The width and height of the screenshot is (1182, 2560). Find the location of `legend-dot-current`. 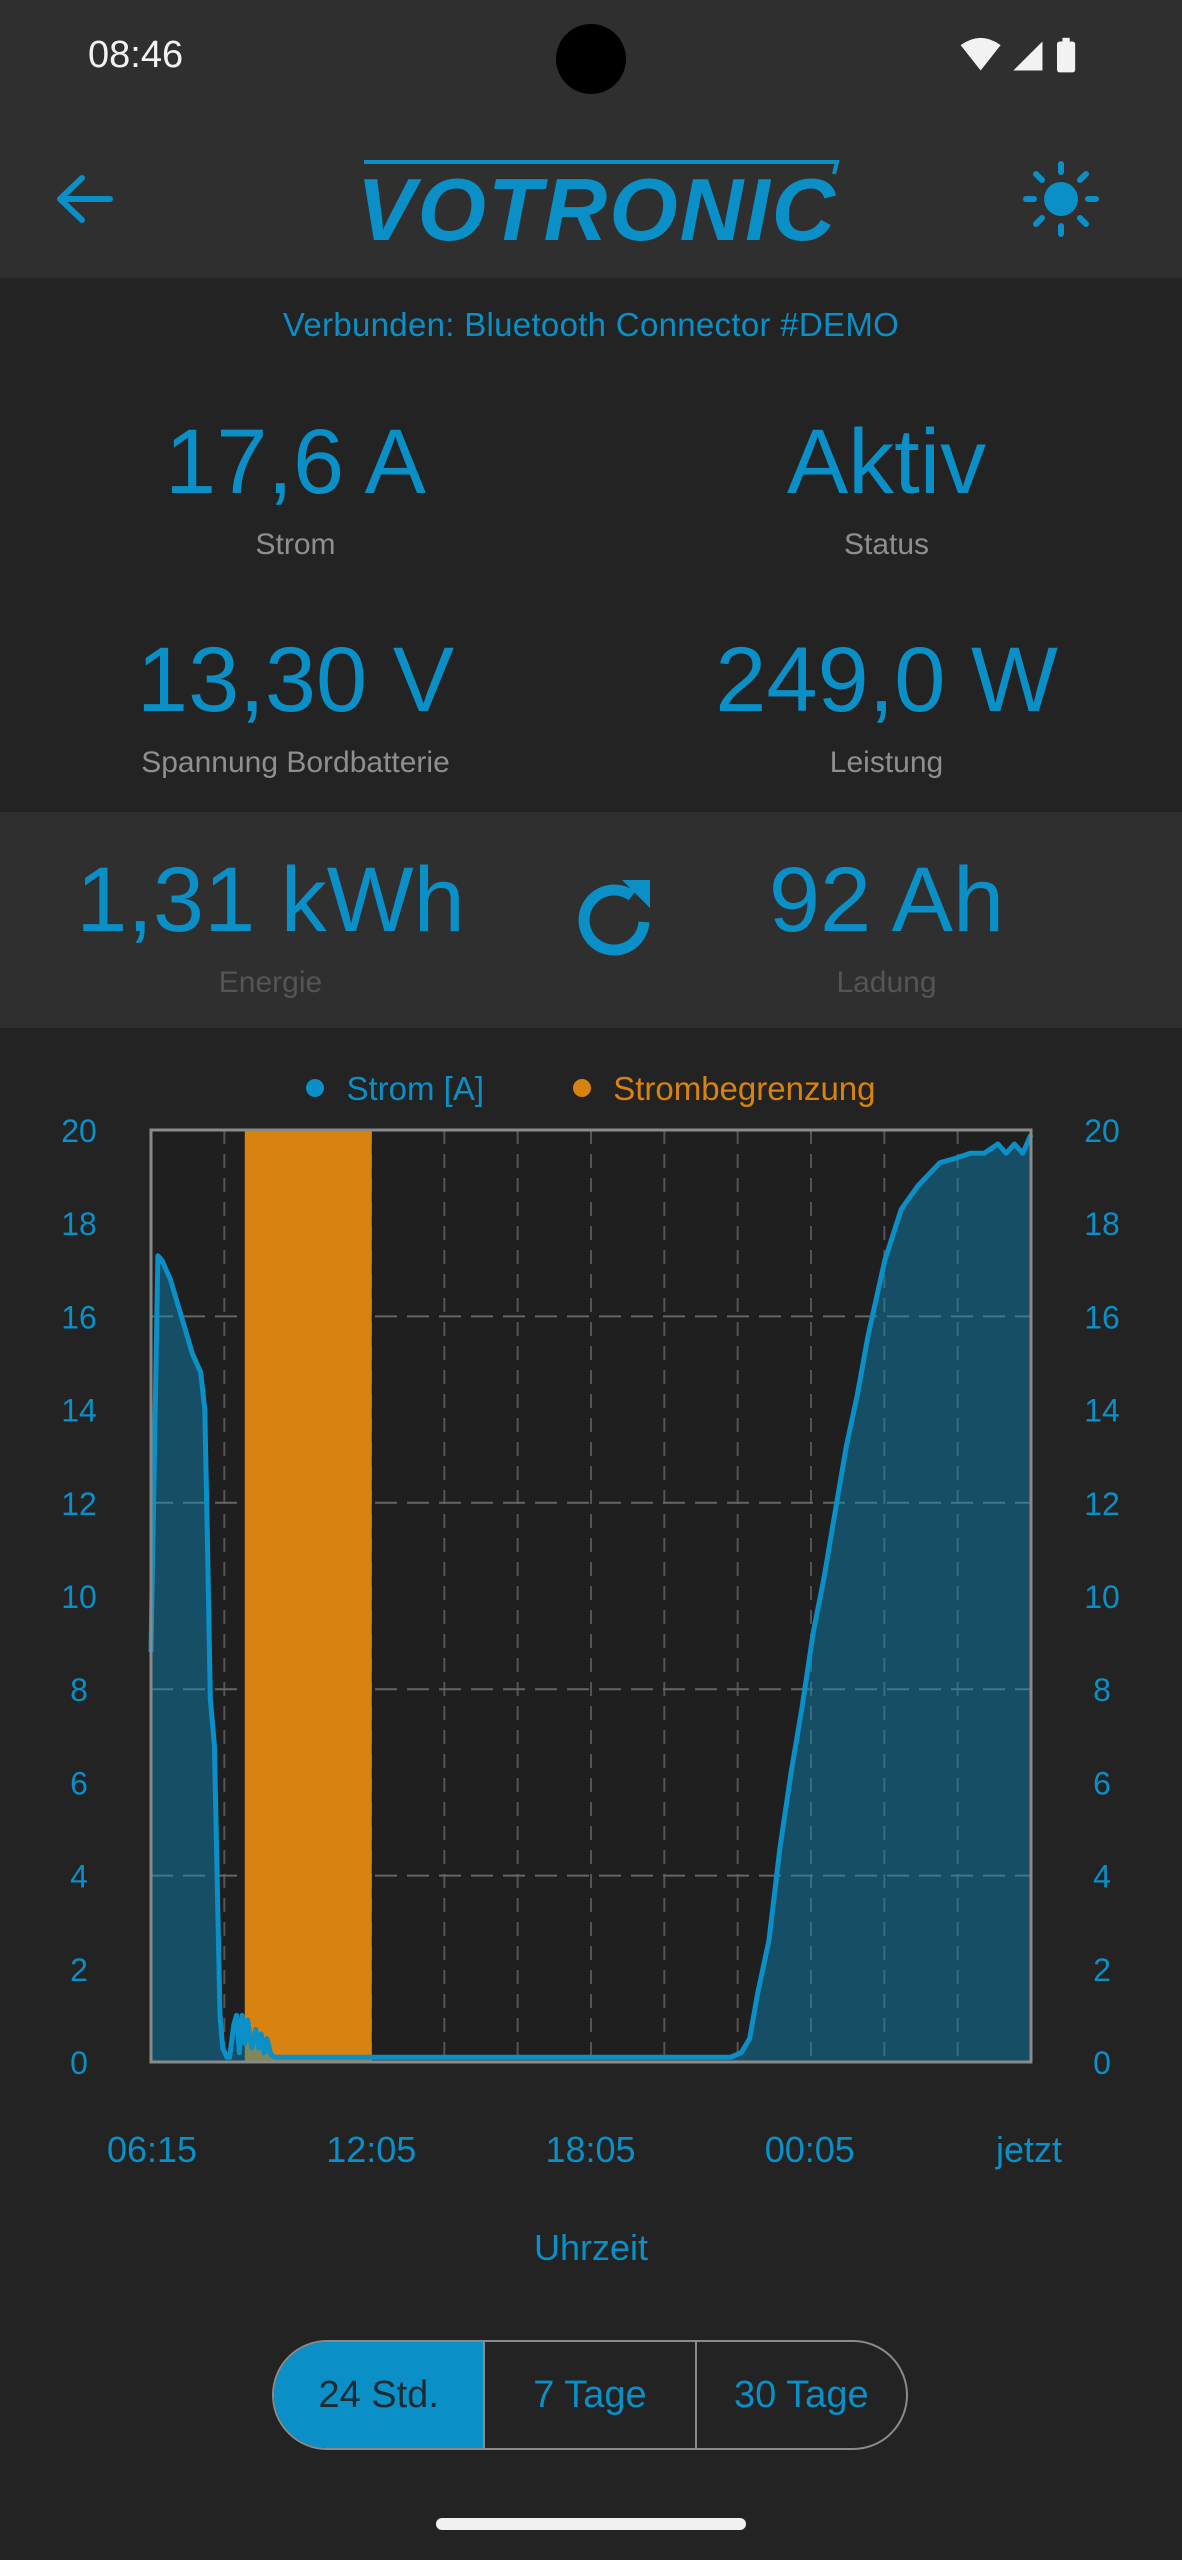

legend-dot-current is located at coordinates (315, 1088).